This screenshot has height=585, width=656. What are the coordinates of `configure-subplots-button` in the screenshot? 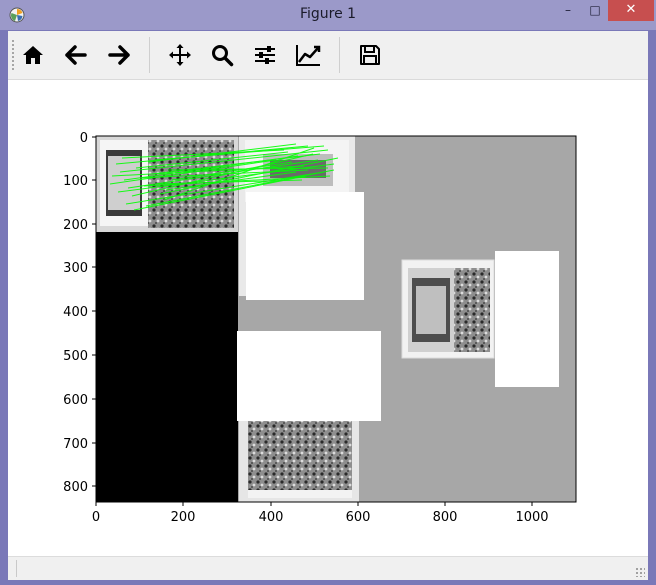 It's located at (265, 55).